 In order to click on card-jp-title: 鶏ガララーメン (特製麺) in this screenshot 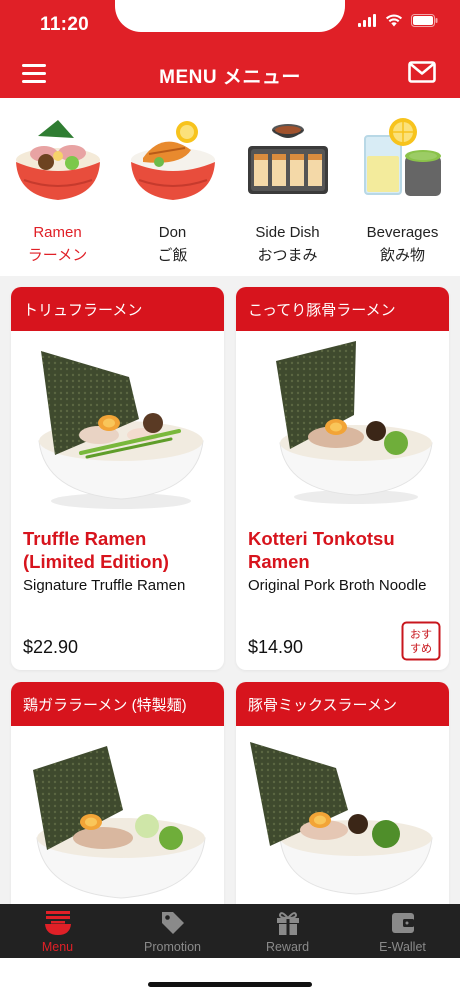, I will do `click(117, 704)`.